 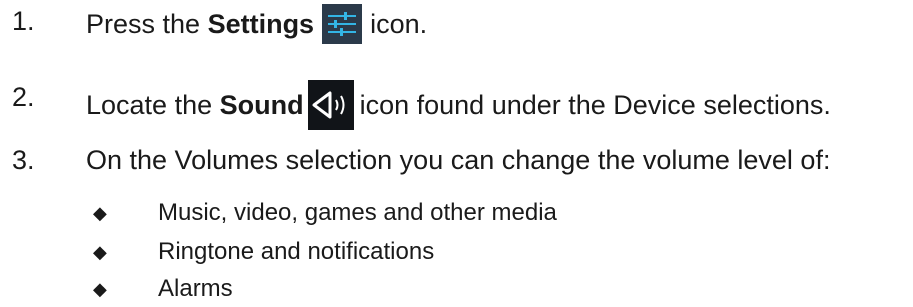 What do you see at coordinates (595, 105) in the screenshot?
I see `step-2-after: icon found under the Device selections.` at bounding box center [595, 105].